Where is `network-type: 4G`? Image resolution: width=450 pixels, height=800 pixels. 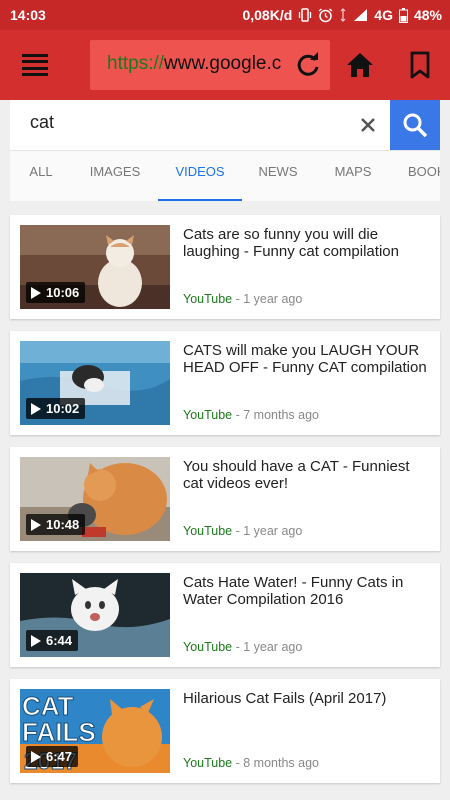
network-type: 4G is located at coordinates (383, 15).